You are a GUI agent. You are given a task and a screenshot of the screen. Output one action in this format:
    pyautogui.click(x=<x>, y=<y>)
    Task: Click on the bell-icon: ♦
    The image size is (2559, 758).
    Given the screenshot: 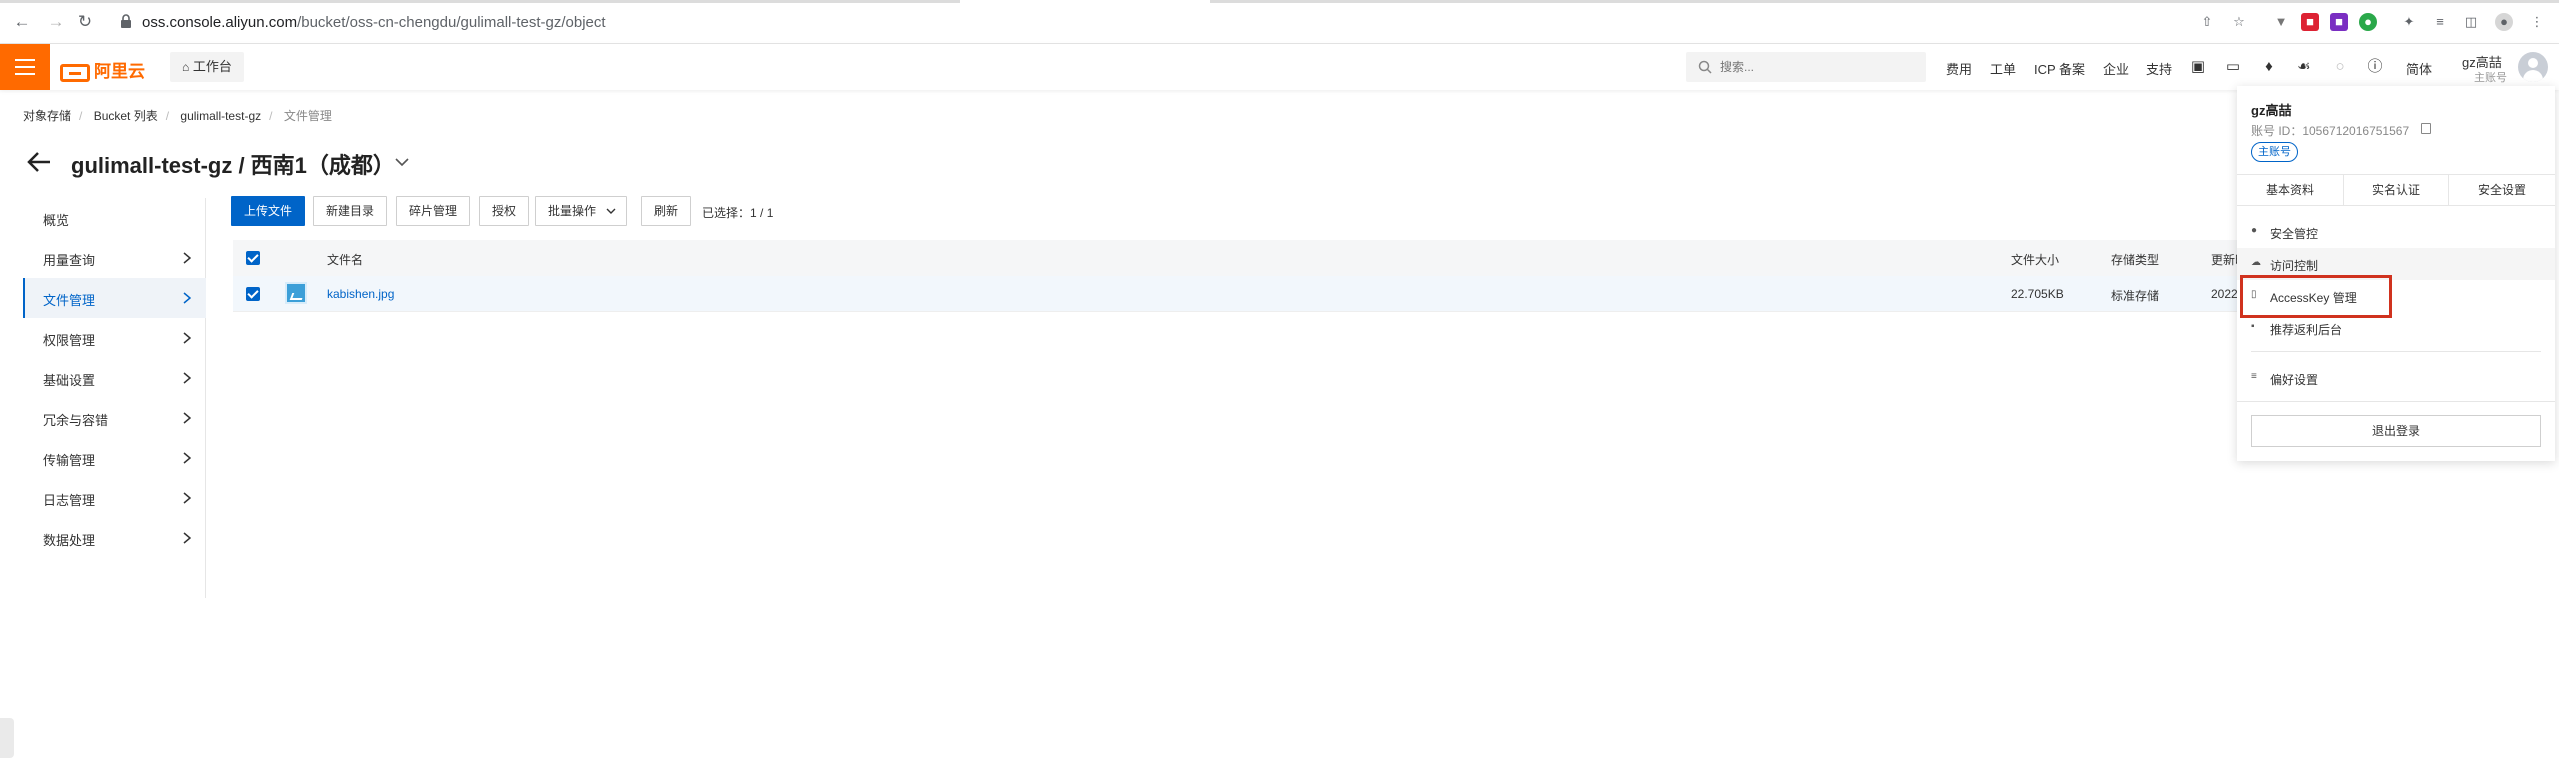 What is the action you would take?
    pyautogui.click(x=2269, y=67)
    